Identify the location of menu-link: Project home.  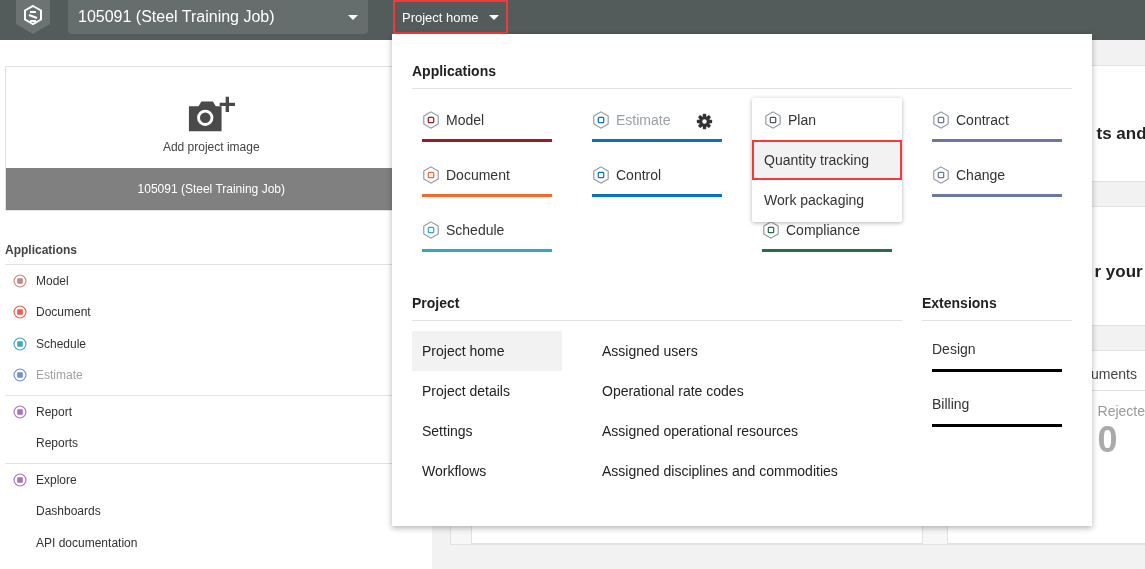
(487, 351).